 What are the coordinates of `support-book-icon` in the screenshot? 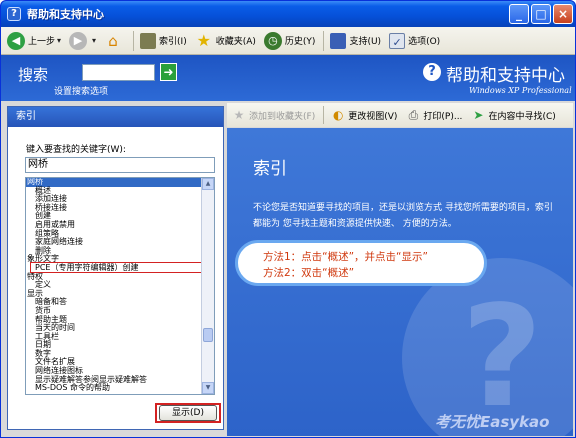 It's located at (338, 40).